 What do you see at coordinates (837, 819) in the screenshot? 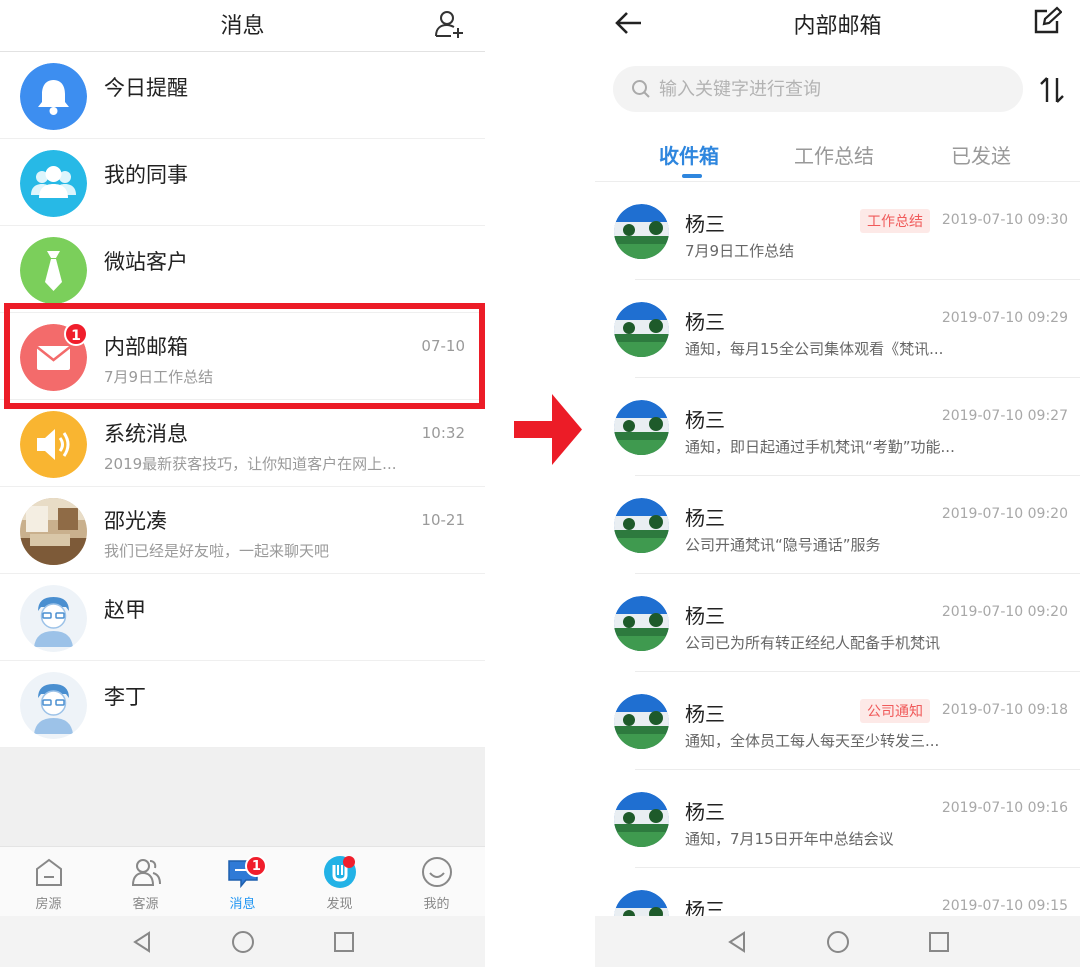
I see `mail-item: 杨三 2019-07-10 09:16 通知，7月15日开年中总结会议` at bounding box center [837, 819].